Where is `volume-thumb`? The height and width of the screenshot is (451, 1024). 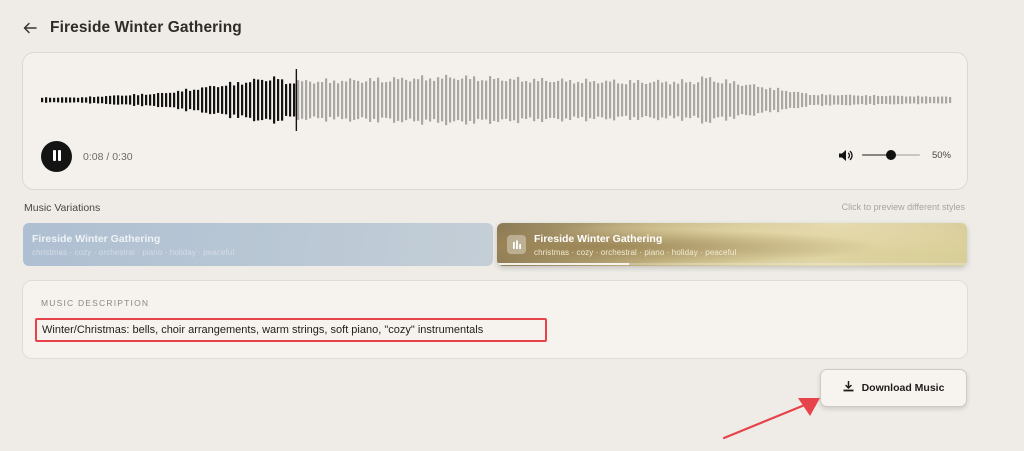
volume-thumb is located at coordinates (890, 155).